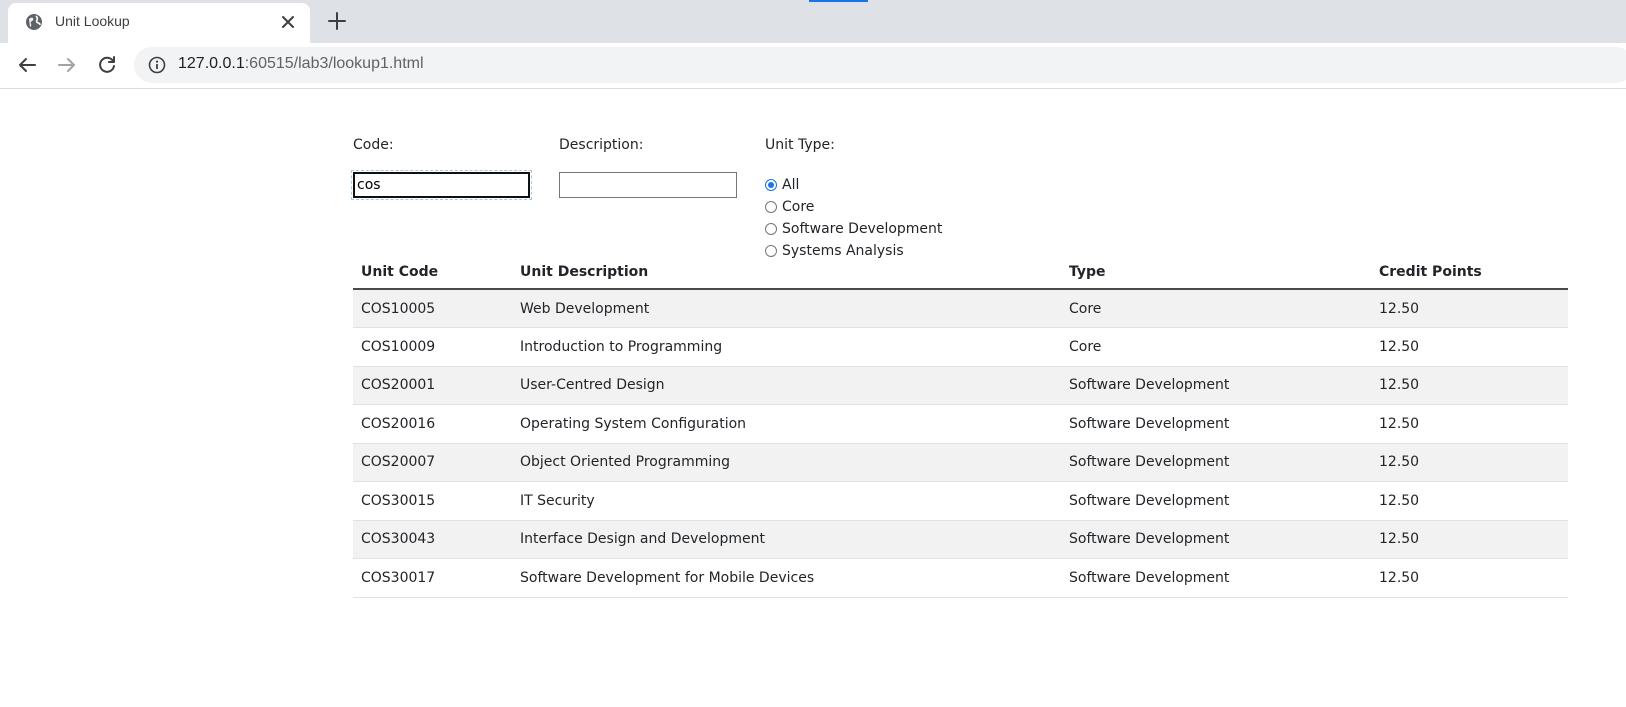  Describe the element at coordinates (601, 145) in the screenshot. I see `description-label: Description:` at that location.